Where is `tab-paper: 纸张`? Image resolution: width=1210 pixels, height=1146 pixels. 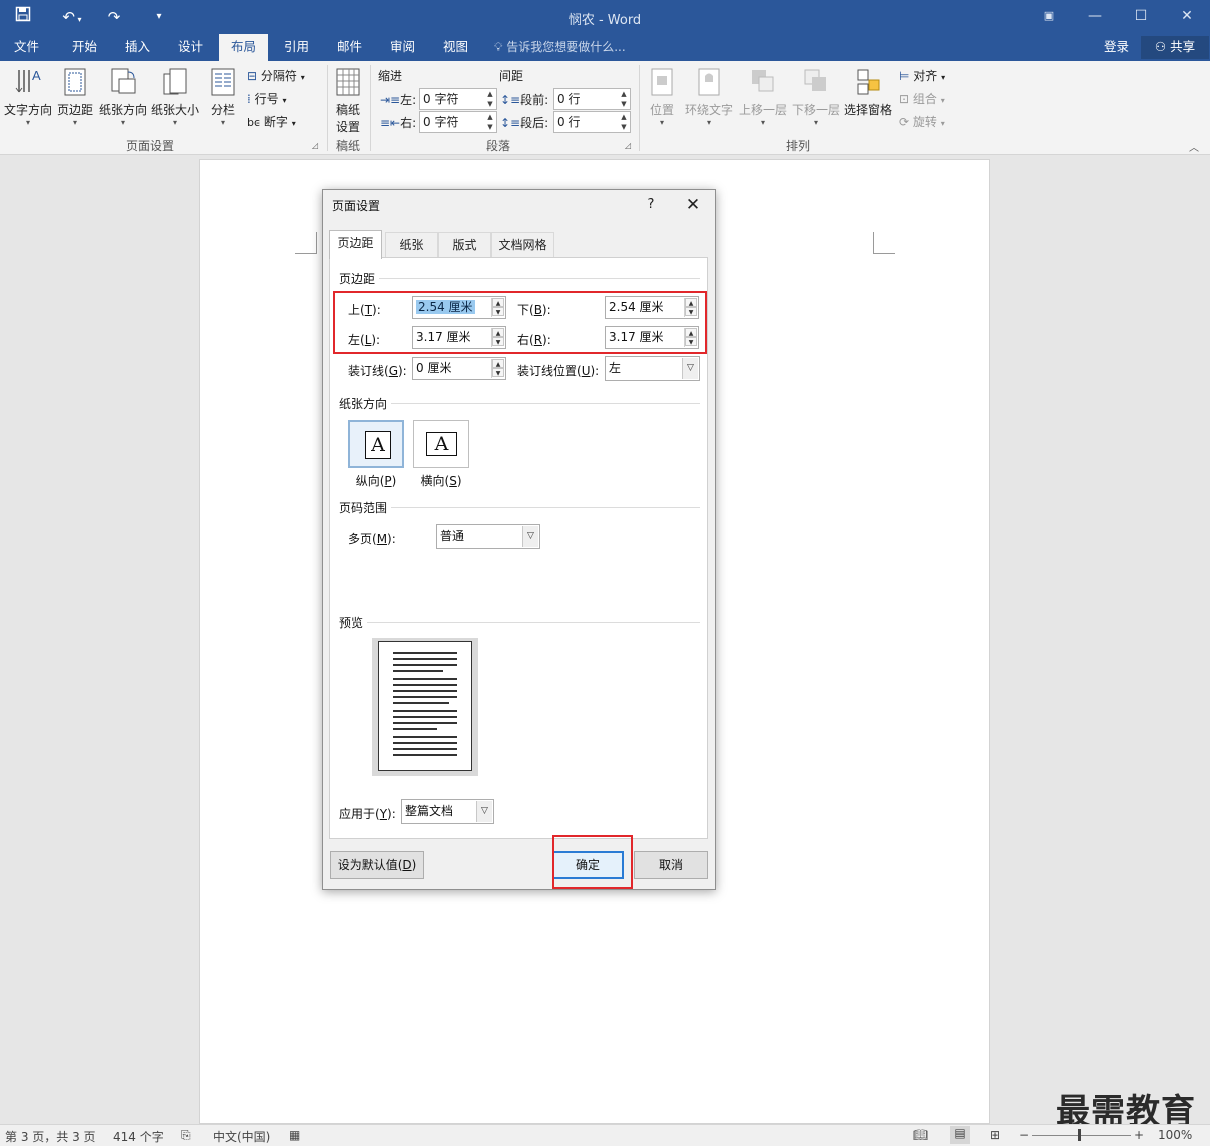 tab-paper: 纸张 is located at coordinates (411, 245).